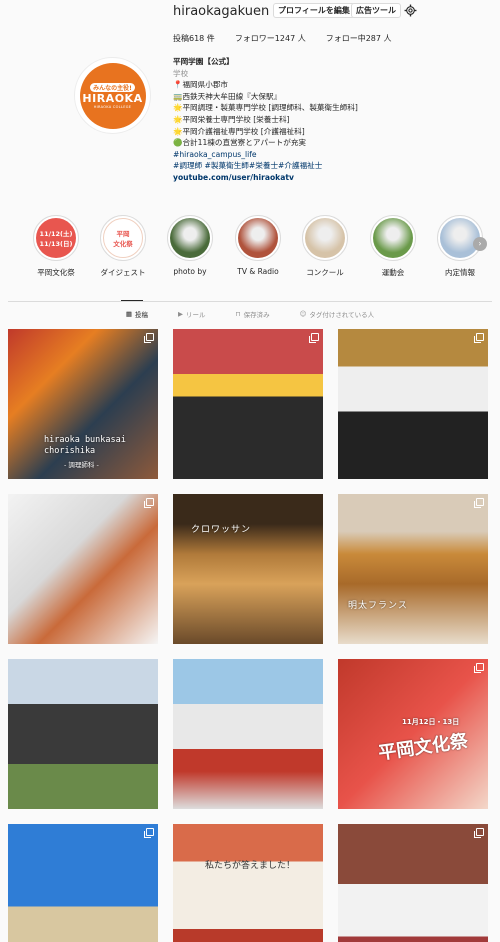 This screenshot has width=500, height=942. What do you see at coordinates (123, 272) in the screenshot?
I see `highlight-label: ダイジェスト` at bounding box center [123, 272].